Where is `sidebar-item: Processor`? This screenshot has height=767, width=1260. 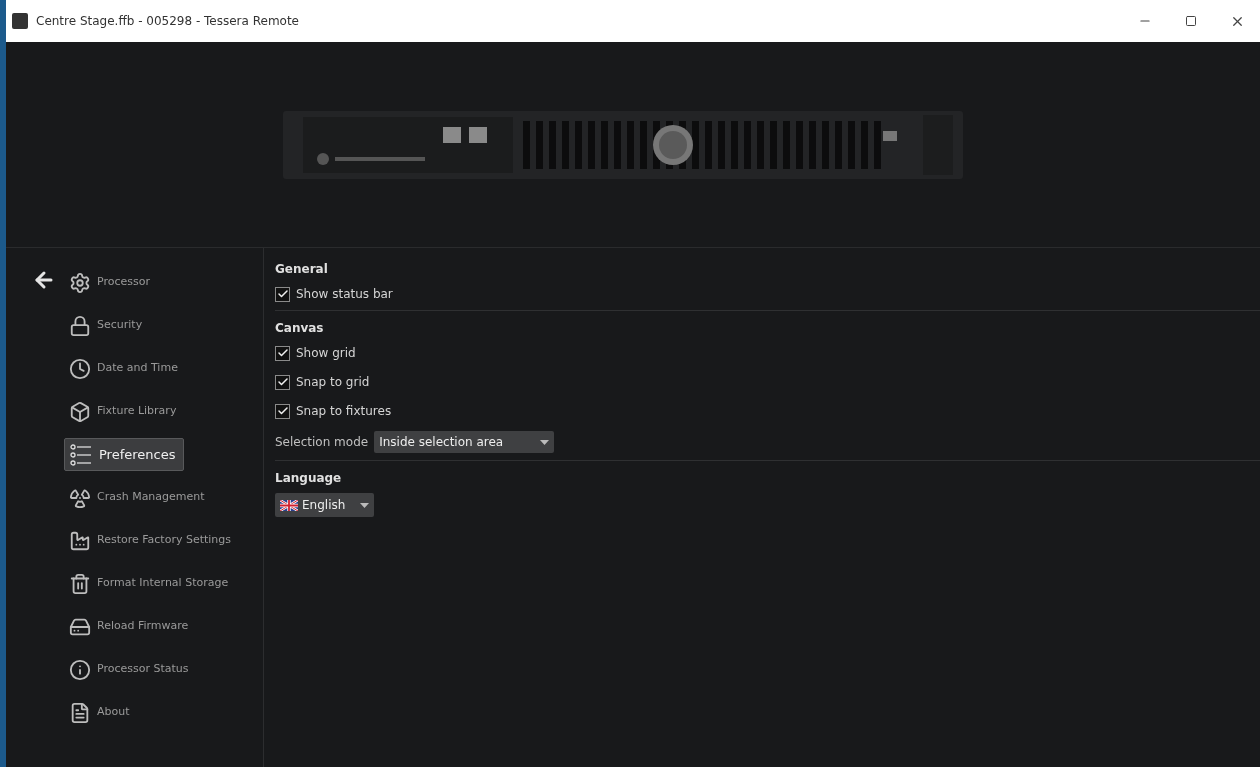 sidebar-item: Processor is located at coordinates (150, 282).